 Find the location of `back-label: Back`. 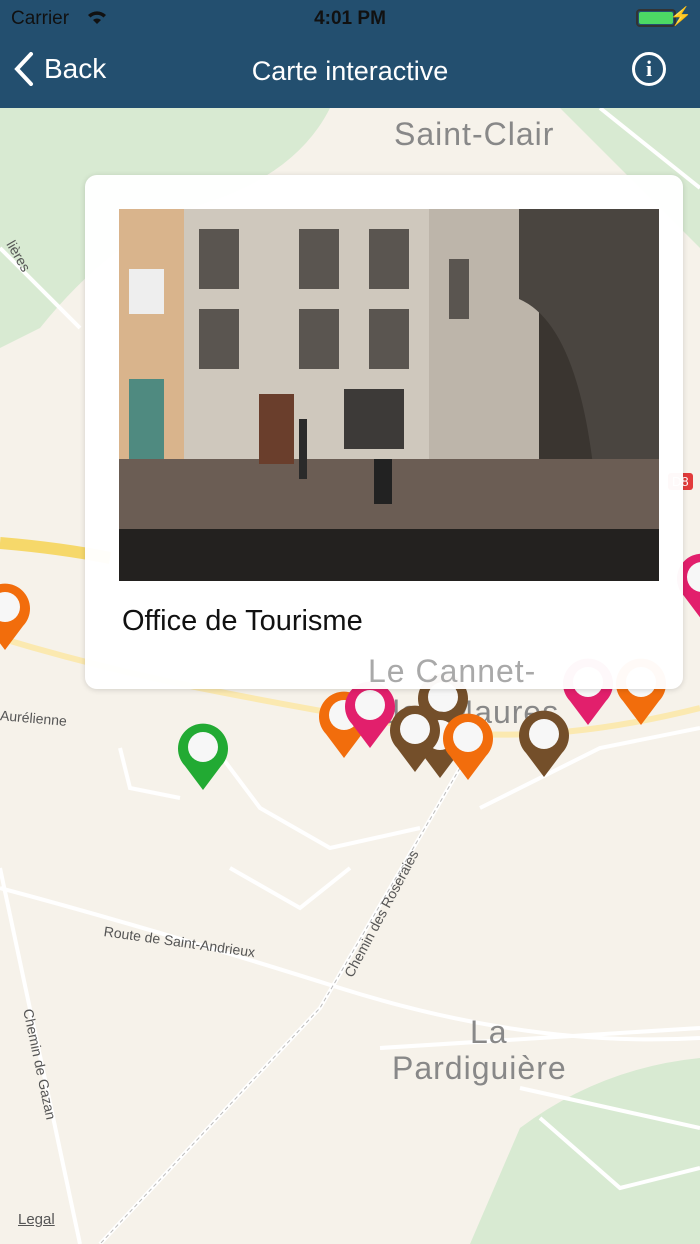

back-label: Back is located at coordinates (75, 68).